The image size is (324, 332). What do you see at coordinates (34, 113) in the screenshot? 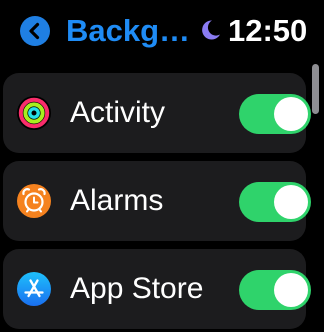
I see `activity-rings-icon` at bounding box center [34, 113].